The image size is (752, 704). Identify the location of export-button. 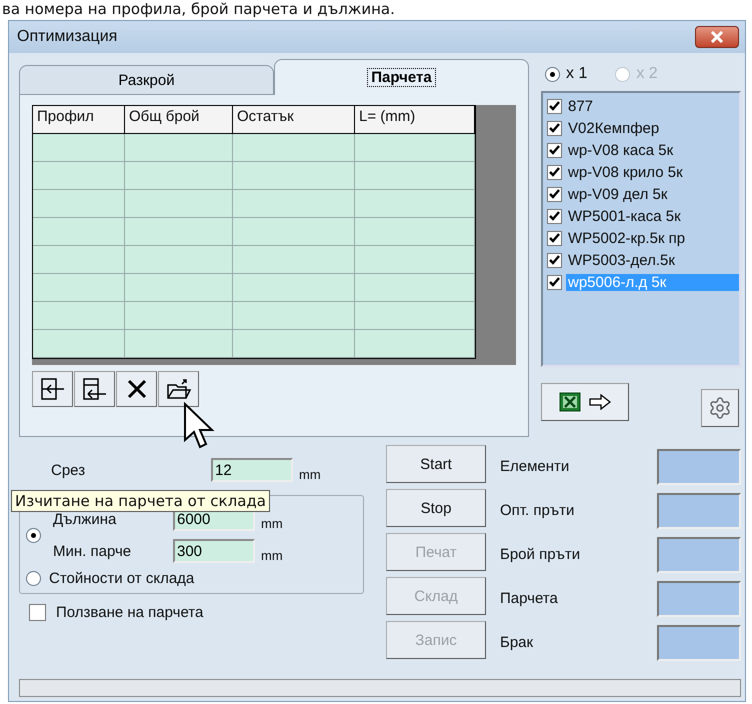
(585, 402).